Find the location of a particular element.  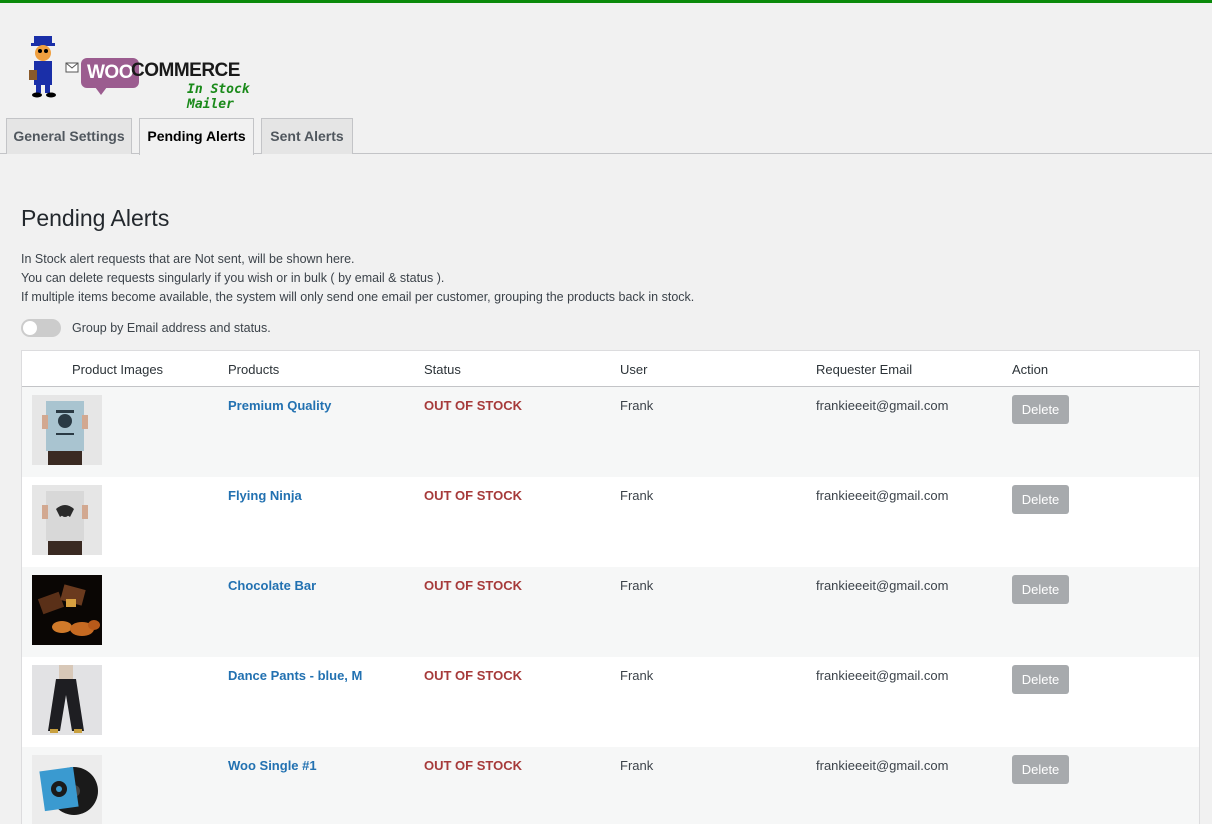

tab-sent-alerts: Sent Alerts is located at coordinates (307, 136).